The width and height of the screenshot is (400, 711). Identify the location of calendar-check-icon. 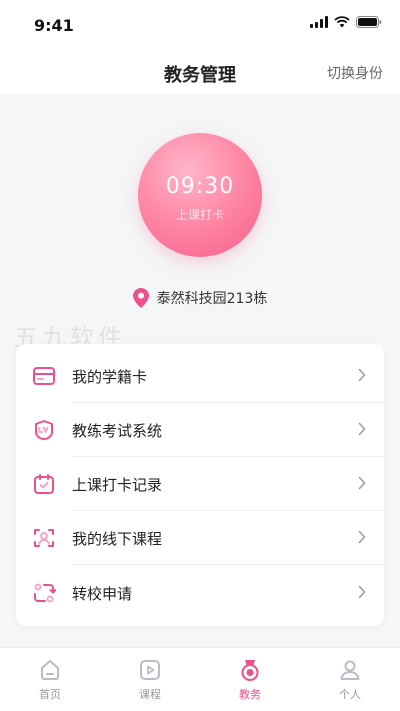
(44, 484).